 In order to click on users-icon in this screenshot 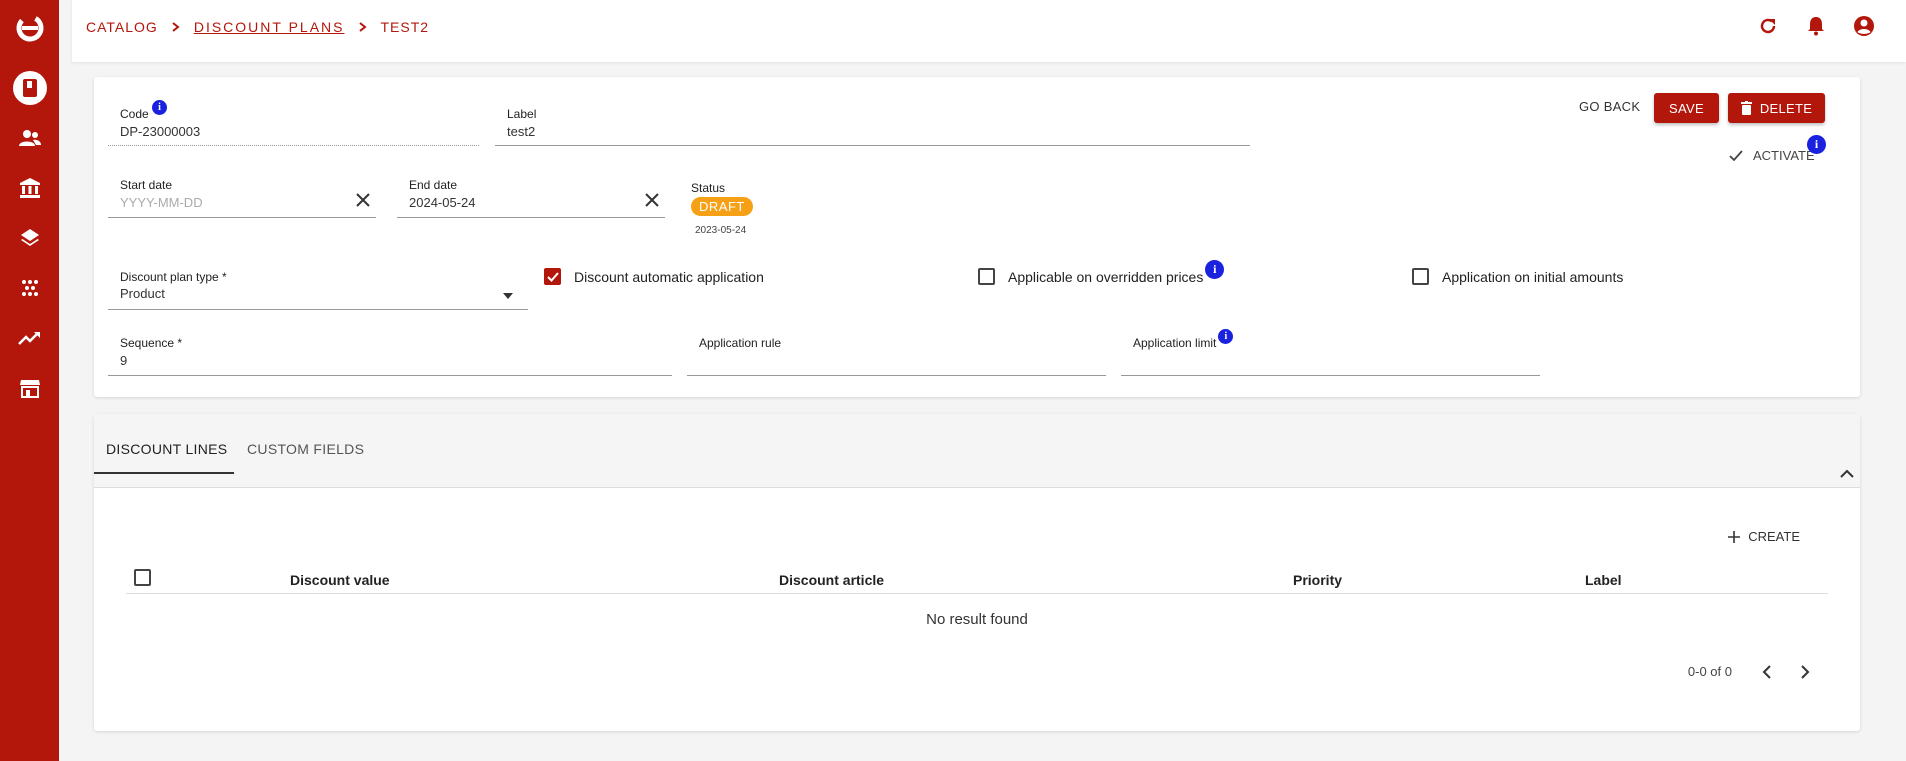, I will do `click(29, 138)`.